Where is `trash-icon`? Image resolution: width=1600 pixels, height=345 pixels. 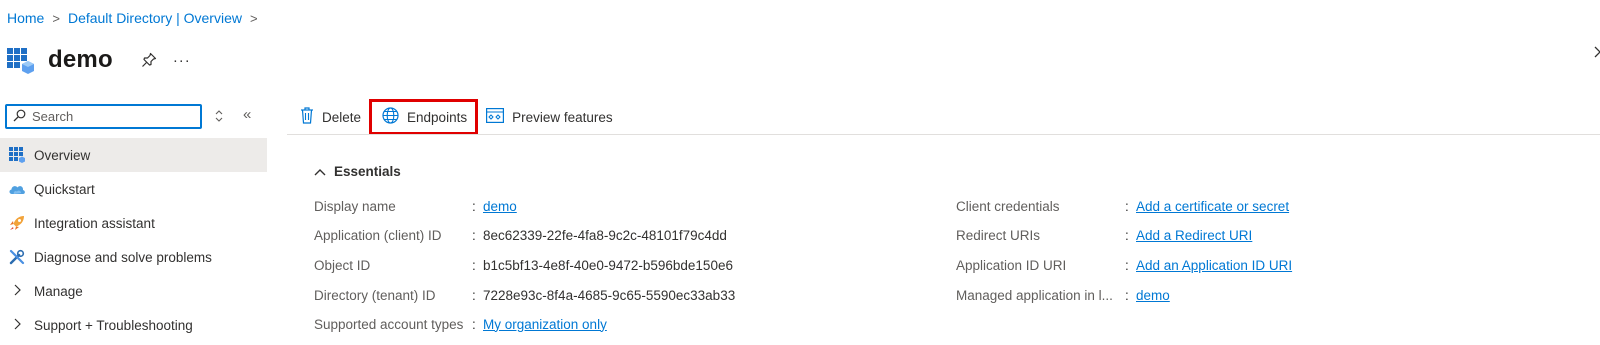 trash-icon is located at coordinates (311, 117).